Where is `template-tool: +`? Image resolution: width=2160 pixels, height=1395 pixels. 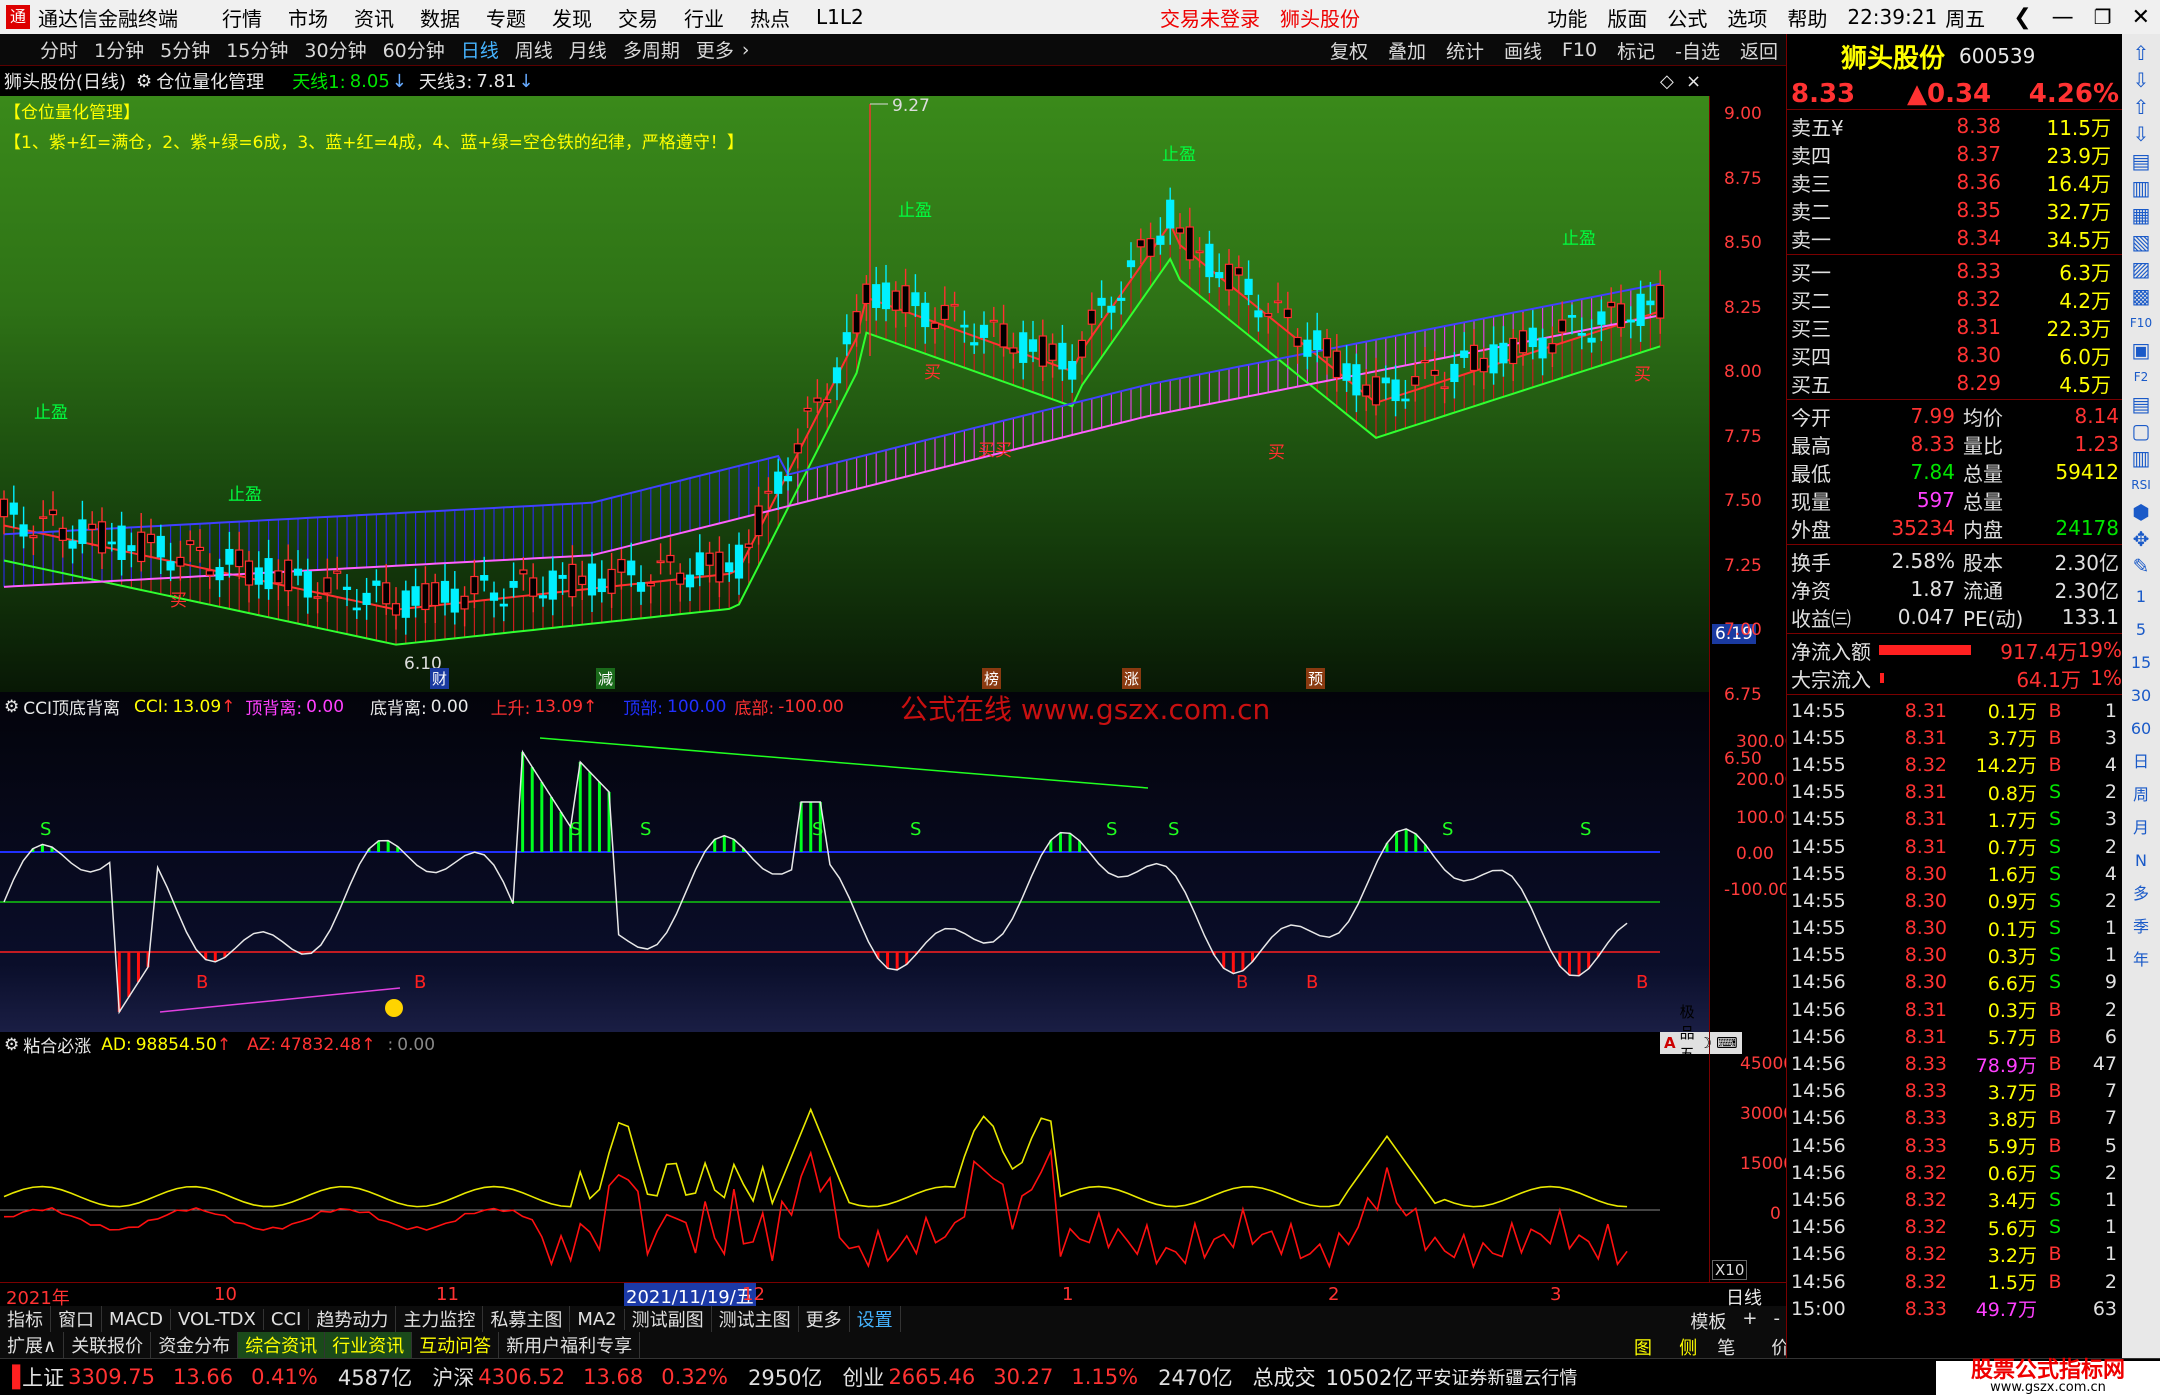 template-tool: + is located at coordinates (1749, 1321).